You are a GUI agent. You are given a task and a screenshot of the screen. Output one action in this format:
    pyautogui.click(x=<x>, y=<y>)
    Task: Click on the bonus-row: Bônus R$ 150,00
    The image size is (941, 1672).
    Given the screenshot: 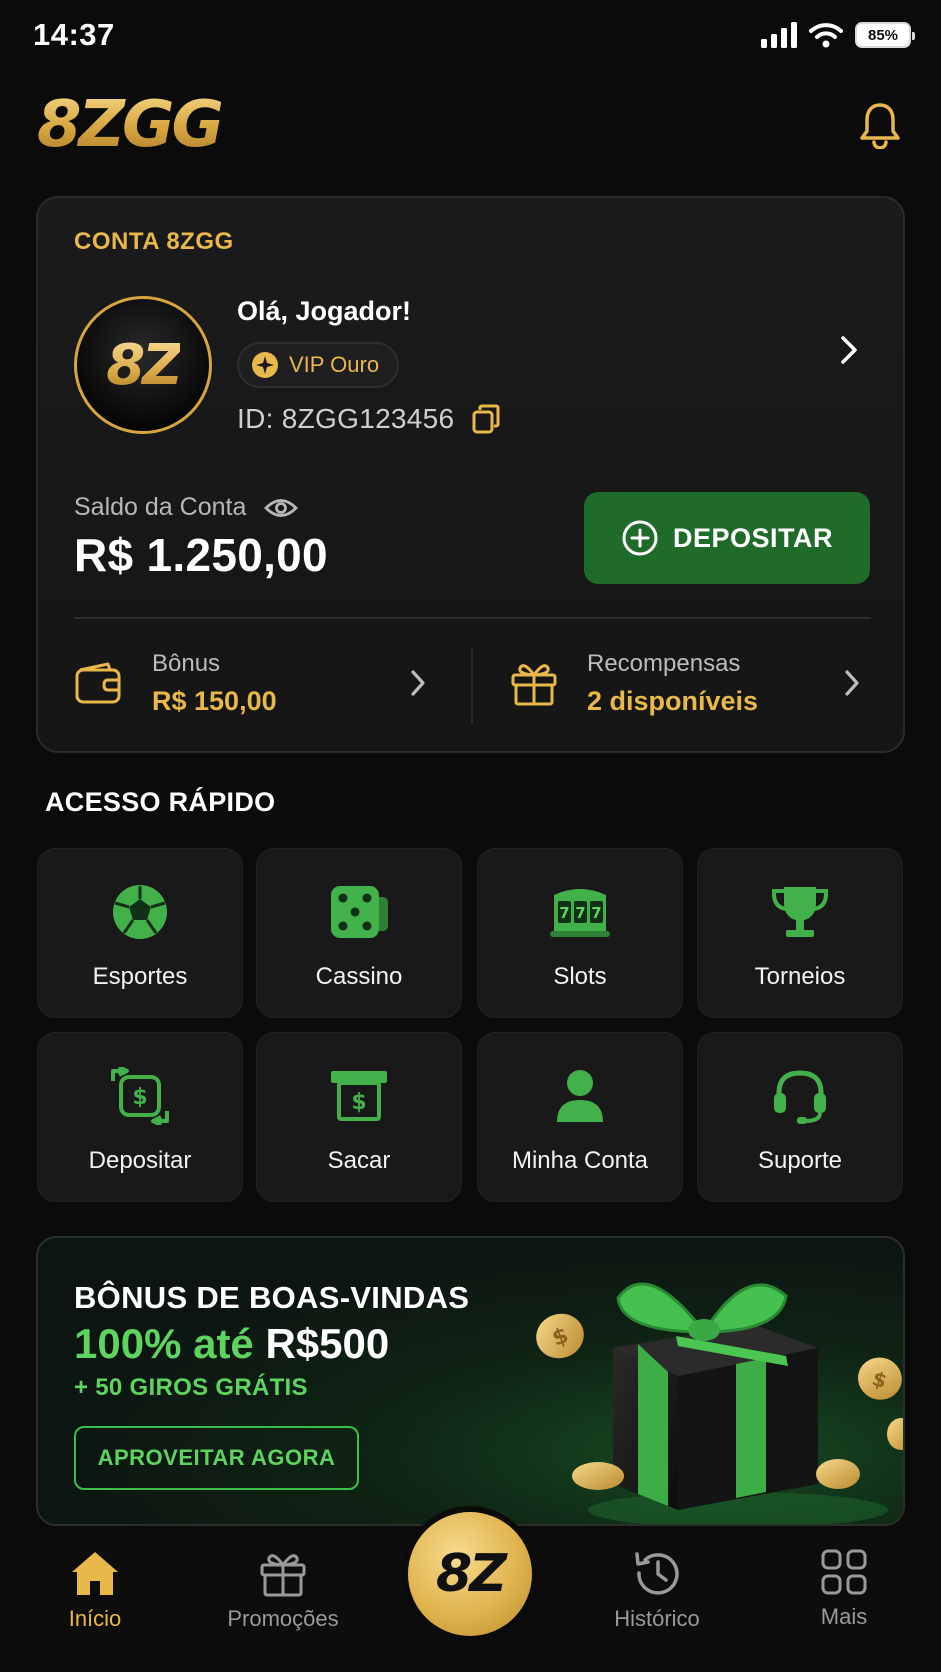 What is the action you would take?
    pyautogui.click(x=255, y=683)
    